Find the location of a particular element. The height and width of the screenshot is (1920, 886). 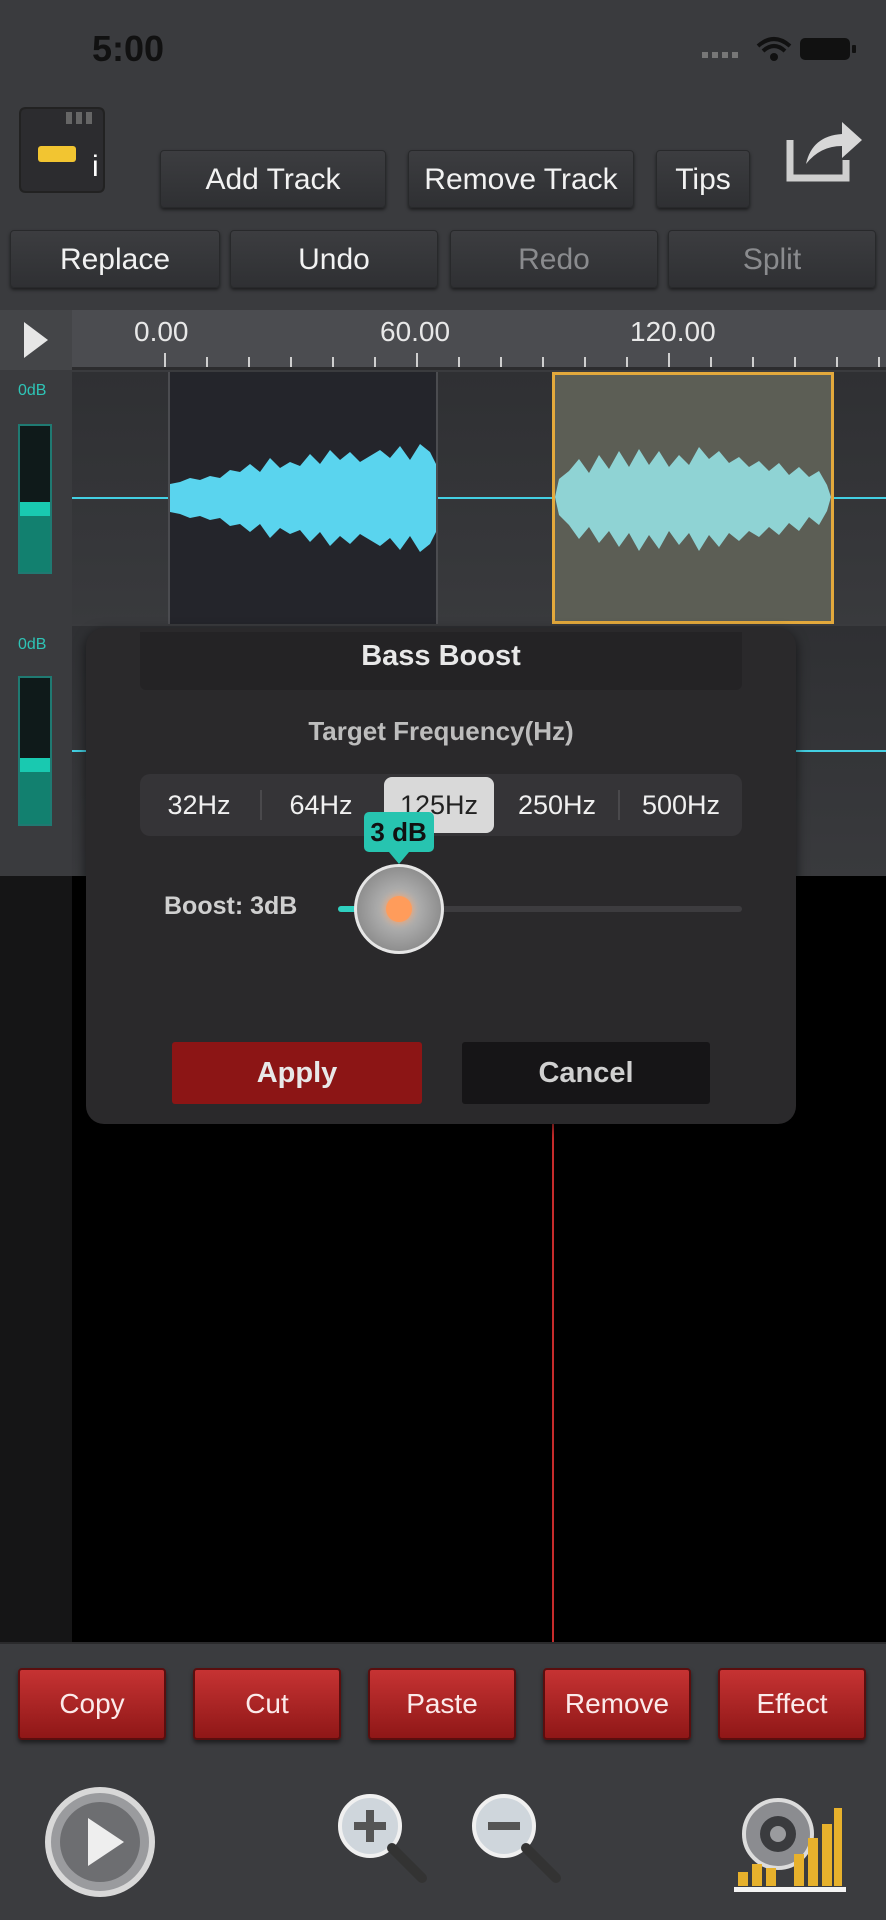

track-1: 0dB is located at coordinates (443, 498).